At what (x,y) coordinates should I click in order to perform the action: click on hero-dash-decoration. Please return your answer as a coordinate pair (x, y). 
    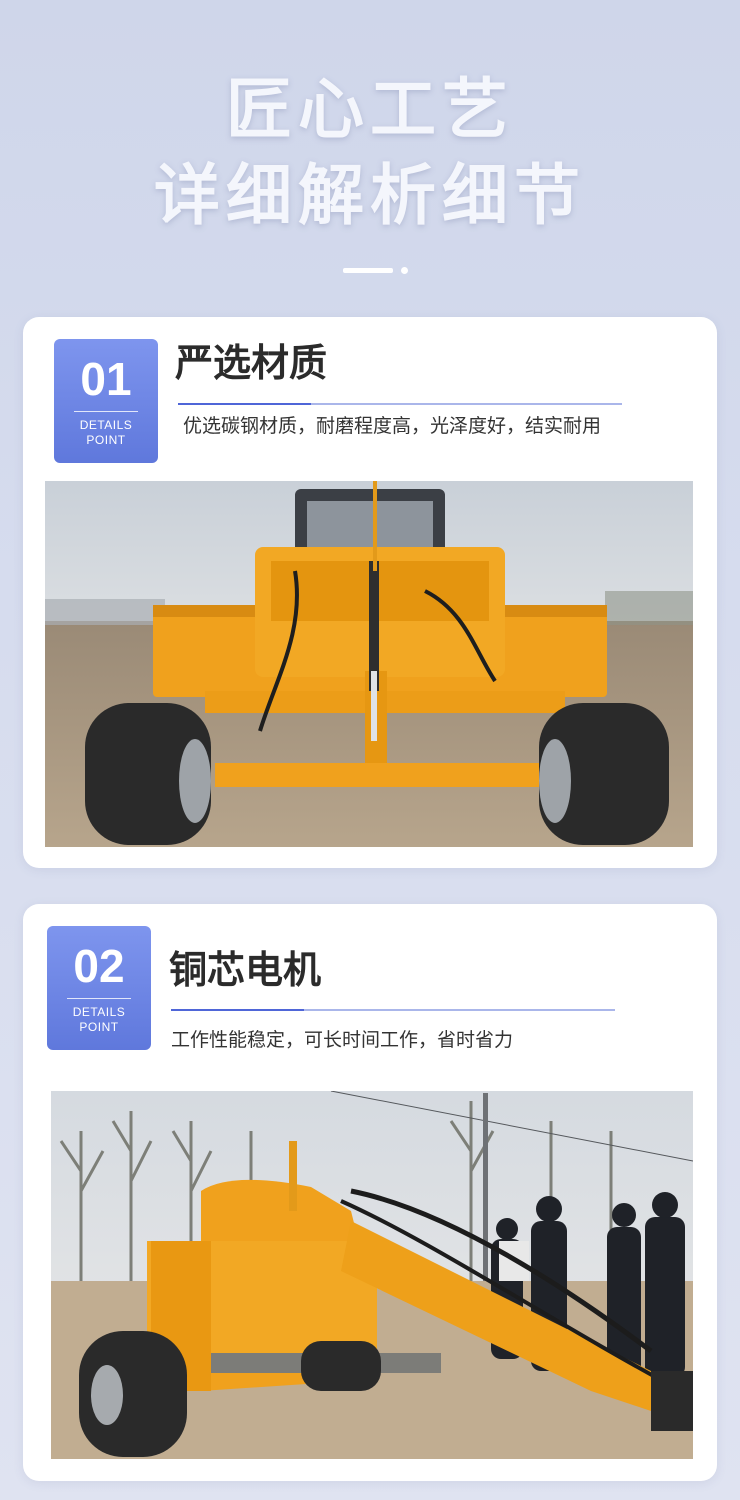
    Looking at the image, I should click on (368, 270).